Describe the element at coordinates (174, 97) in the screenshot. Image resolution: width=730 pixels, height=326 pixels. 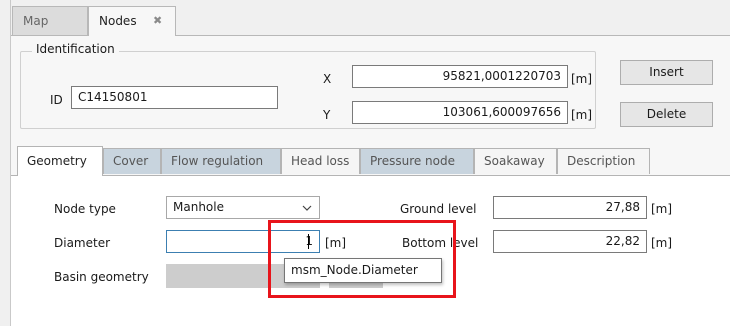
I see `id-input: C14150801` at that location.